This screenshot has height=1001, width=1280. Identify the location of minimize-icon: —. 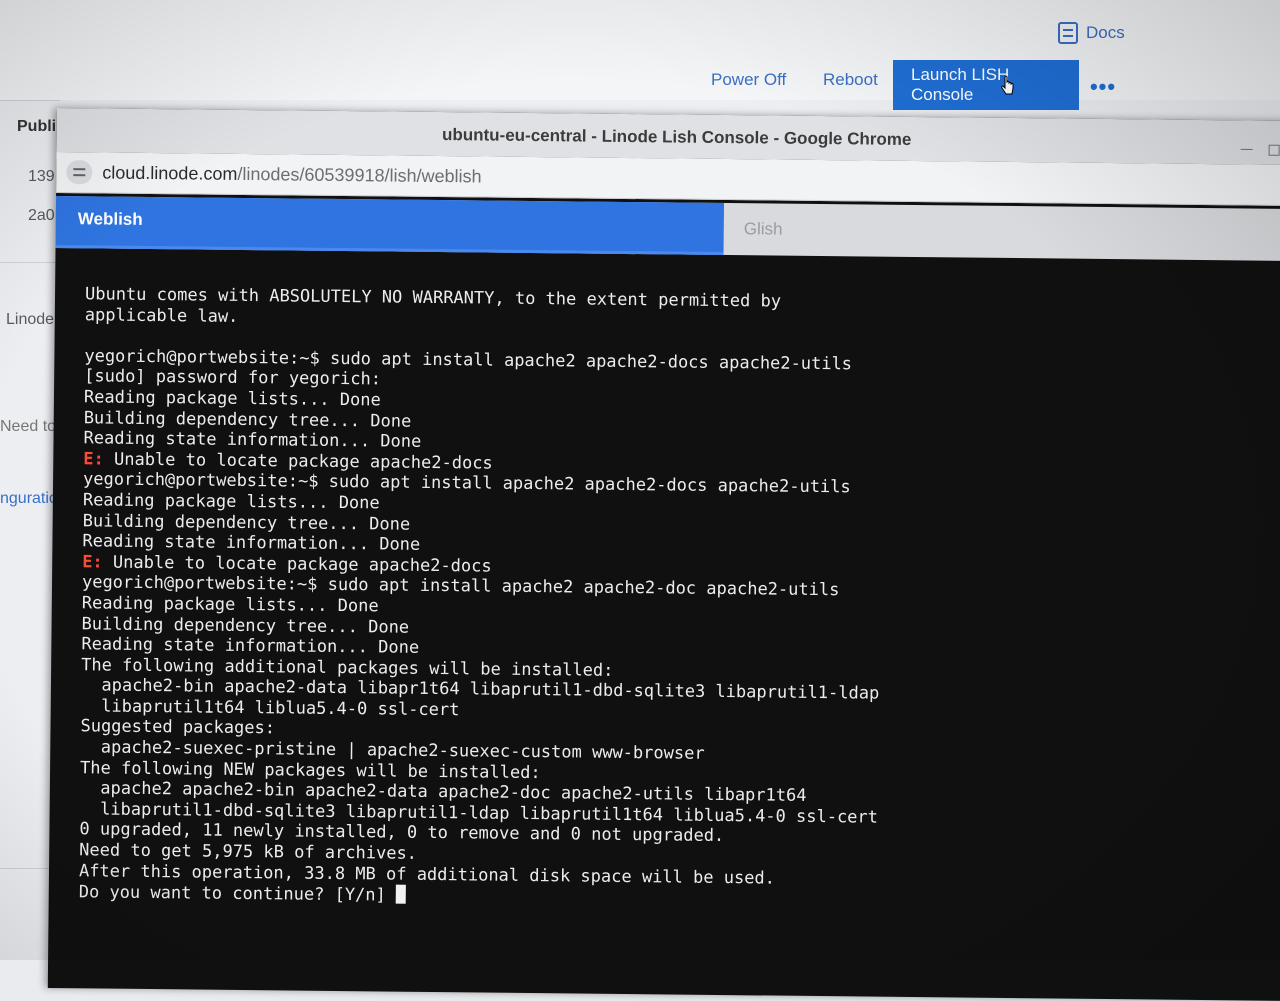
(1247, 148).